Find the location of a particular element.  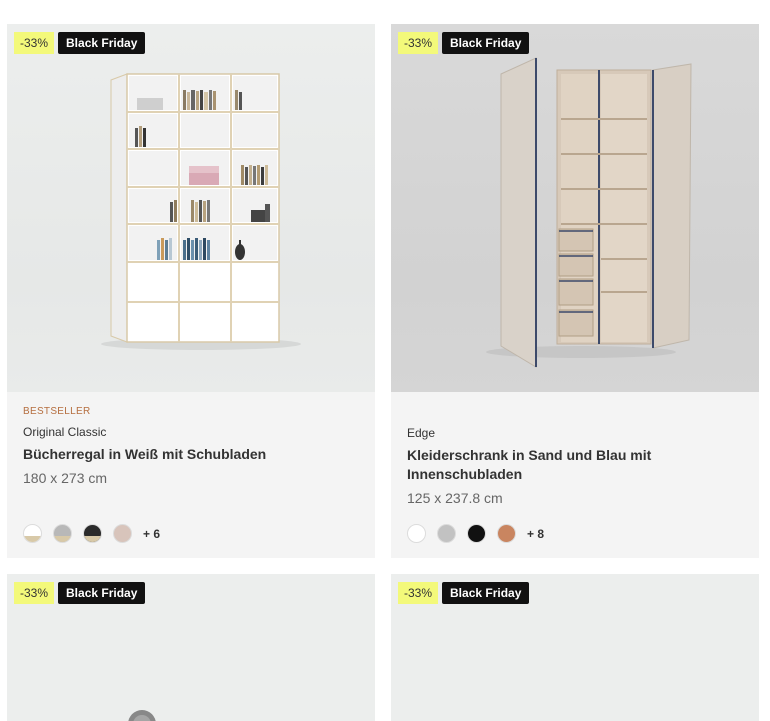

product-dimensions: 180 x 273 cm is located at coordinates (65, 478).